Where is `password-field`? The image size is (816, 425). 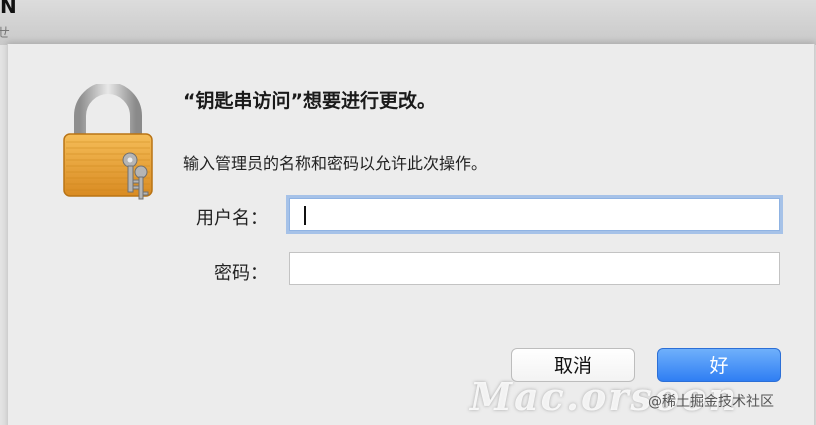
password-field is located at coordinates (534, 268).